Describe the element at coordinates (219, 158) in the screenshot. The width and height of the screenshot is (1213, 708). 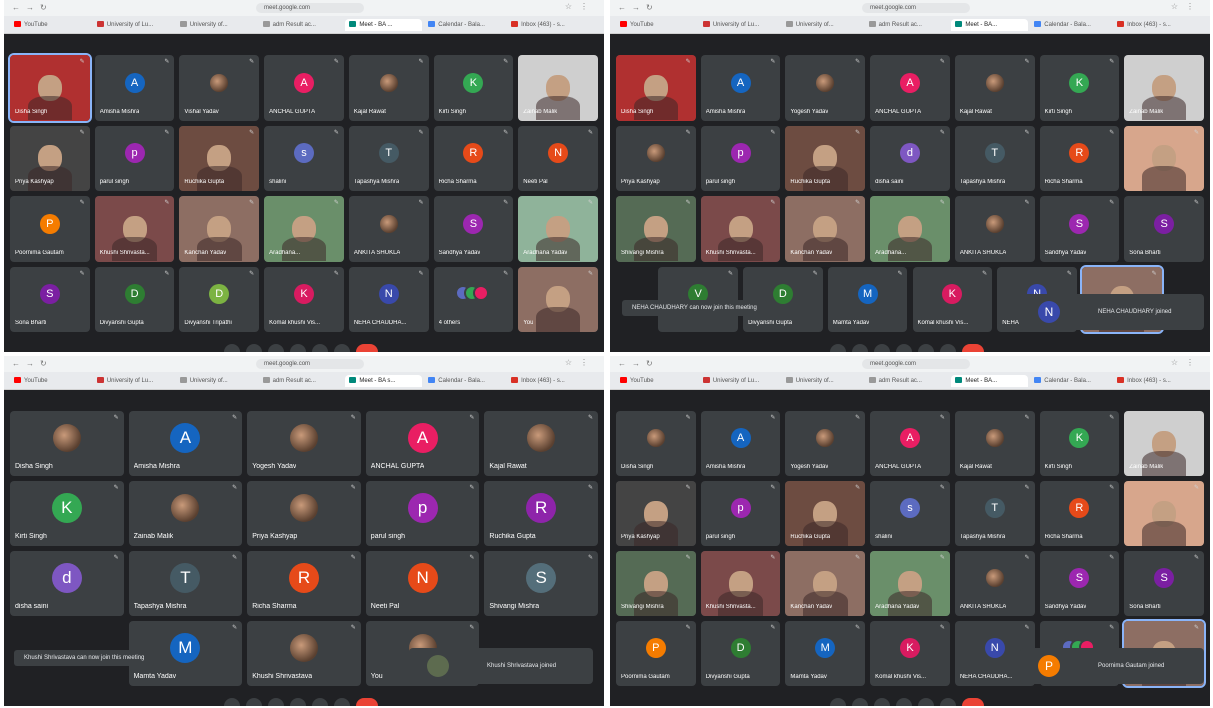
I see `participant-tile: ✎ Ruchika Gupta` at that location.